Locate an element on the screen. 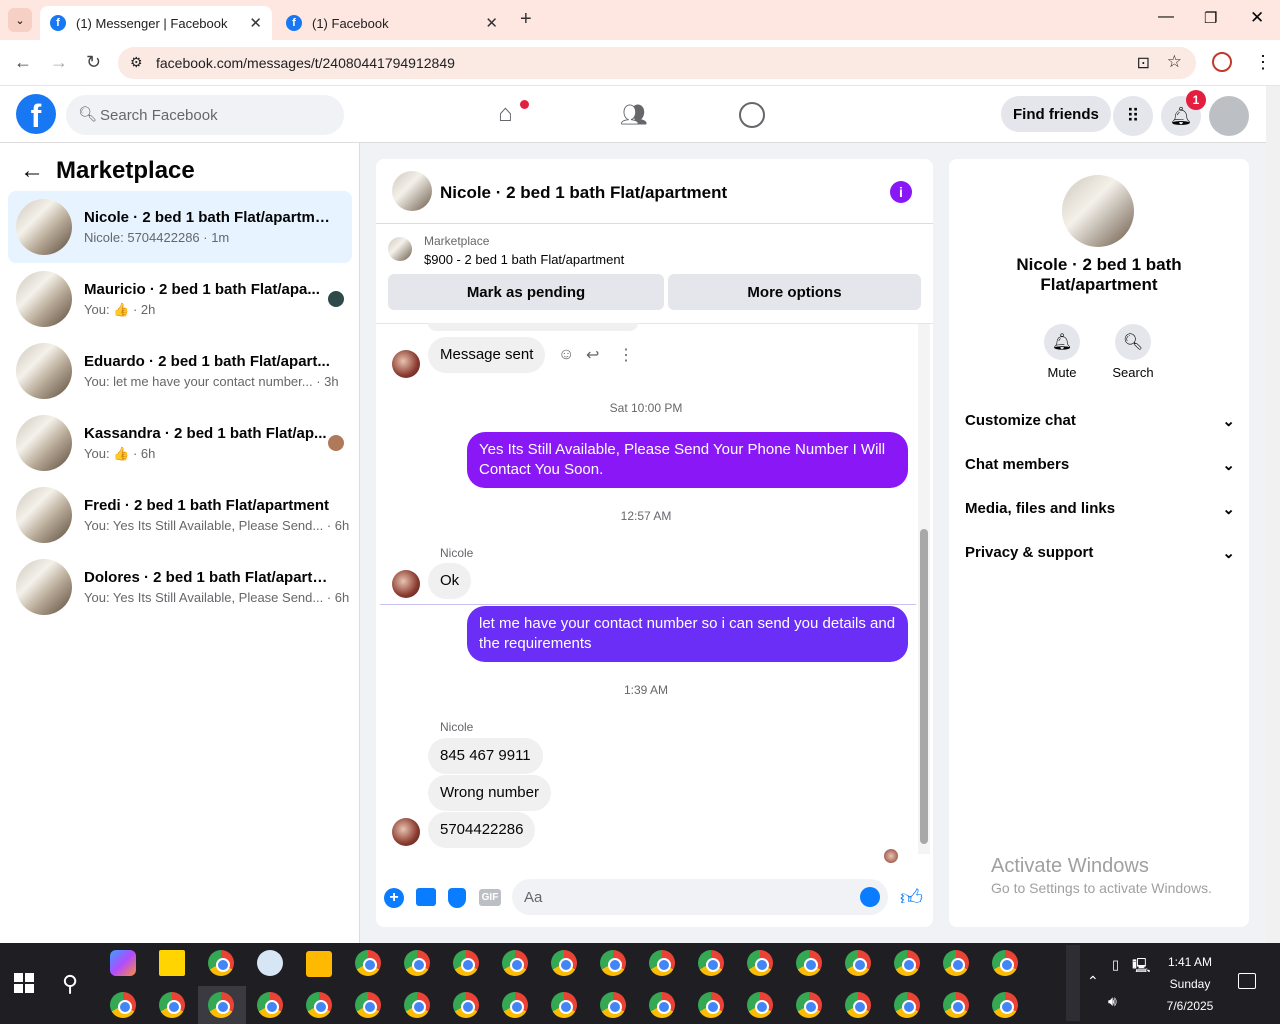 The height and width of the screenshot is (1024, 1280). media-files-links-section: Media, files and links ⌄ is located at coordinates (1100, 509).